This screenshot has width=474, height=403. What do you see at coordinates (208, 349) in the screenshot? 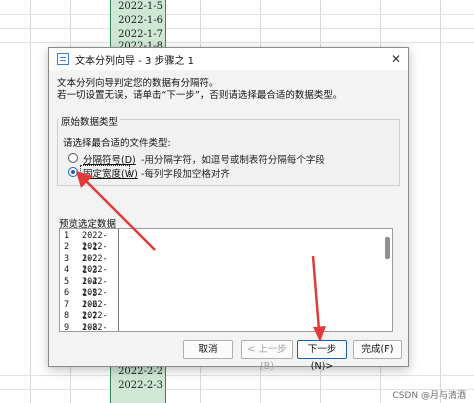
I see `cancel-button: 取消` at bounding box center [208, 349].